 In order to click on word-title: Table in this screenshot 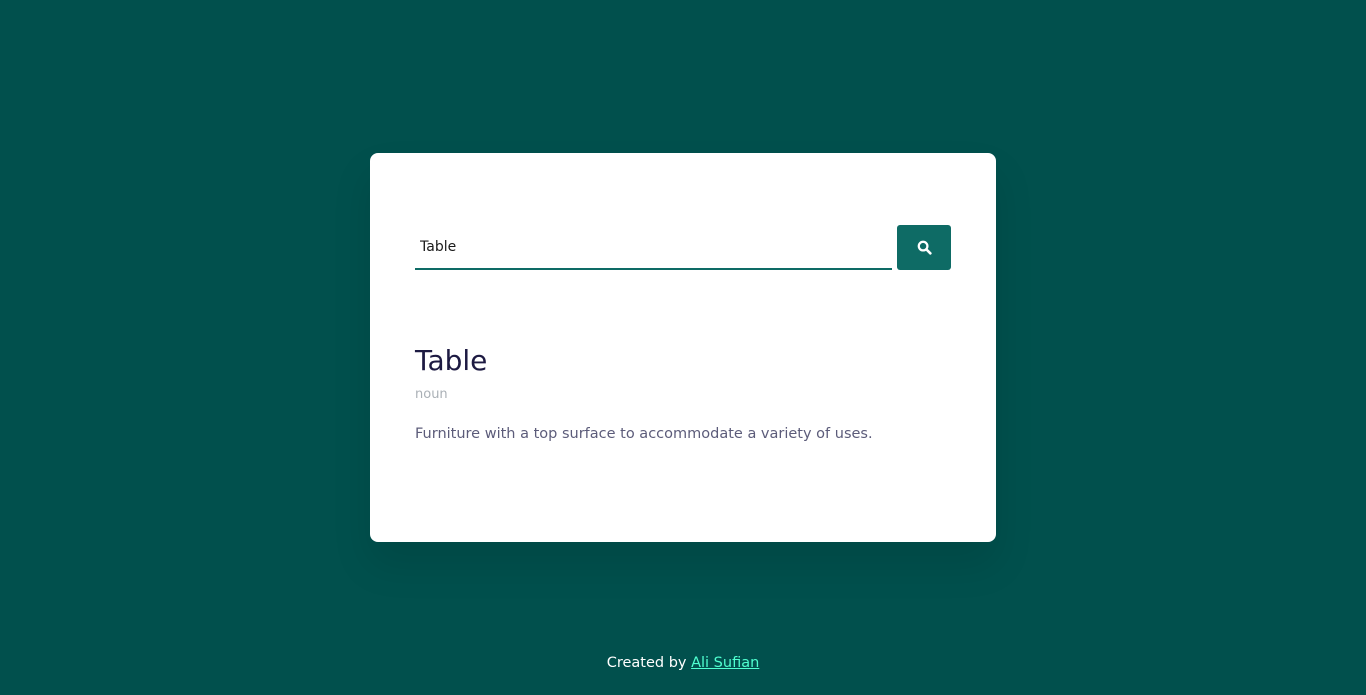, I will do `click(451, 360)`.